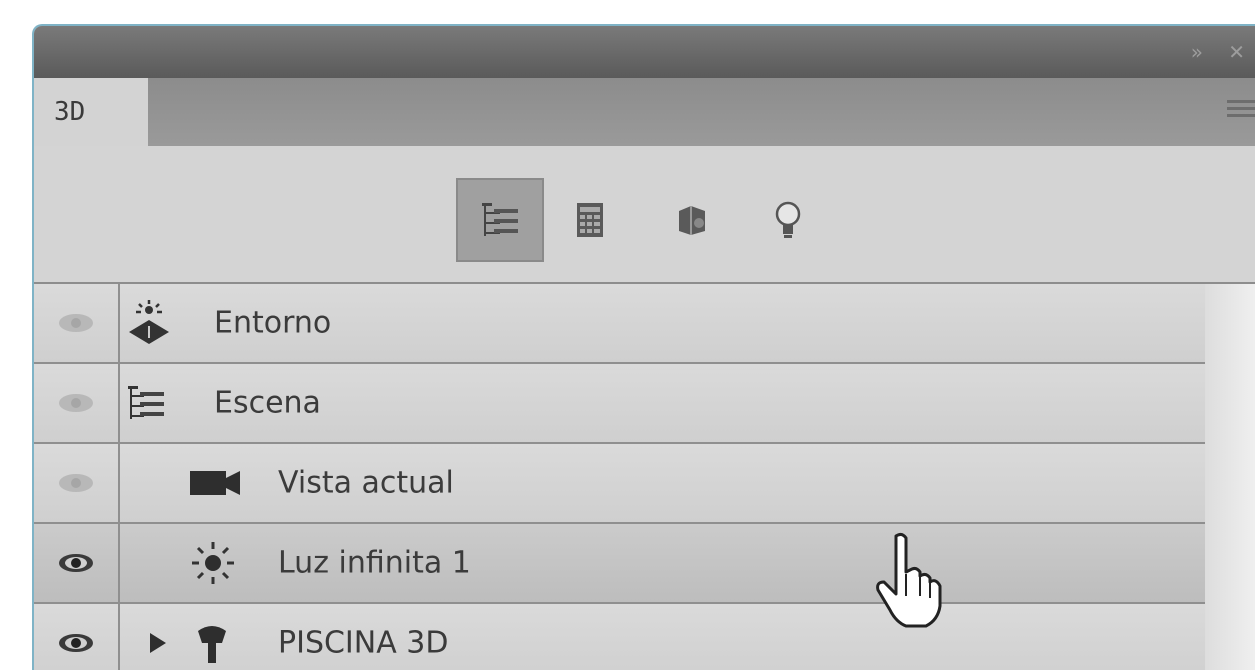 The image size is (1255, 670). I want to click on layer-label: Vista actual, so click(366, 483).